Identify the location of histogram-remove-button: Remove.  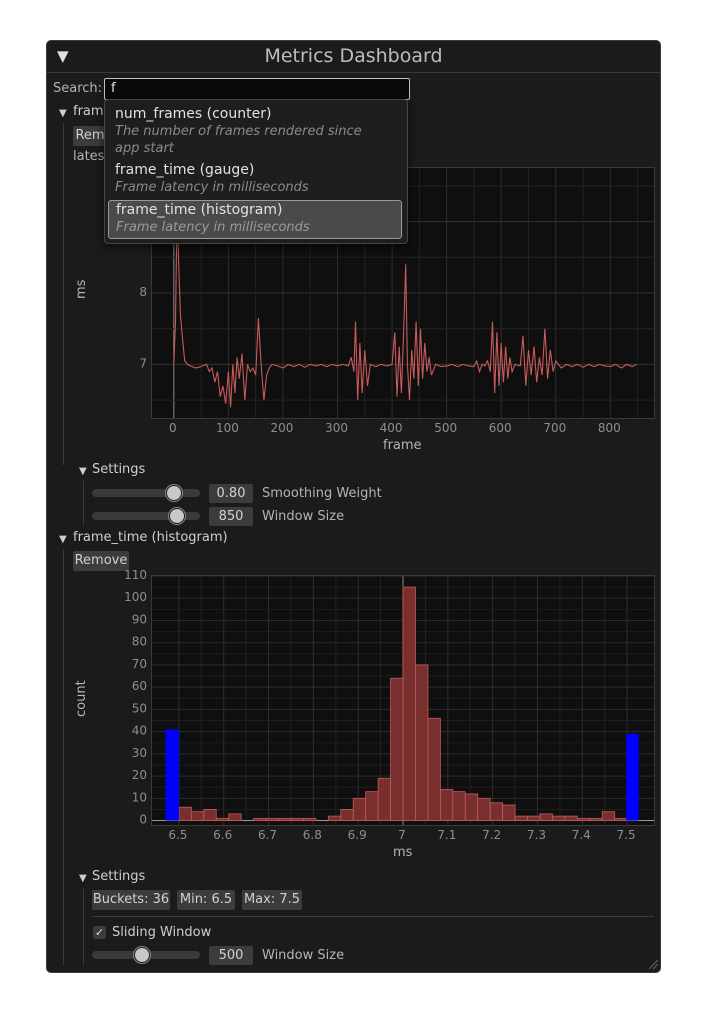
(101, 561).